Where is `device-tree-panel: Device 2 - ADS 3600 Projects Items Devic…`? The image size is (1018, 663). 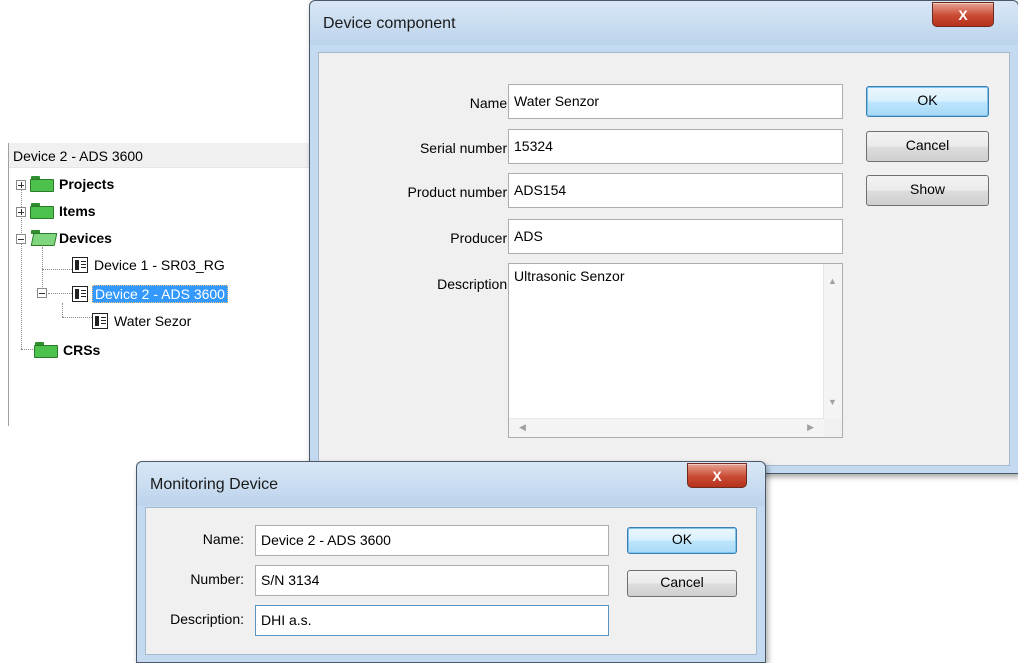
device-tree-panel: Device 2 - ADS 3600 Projects Items Devic… is located at coordinates (164, 284).